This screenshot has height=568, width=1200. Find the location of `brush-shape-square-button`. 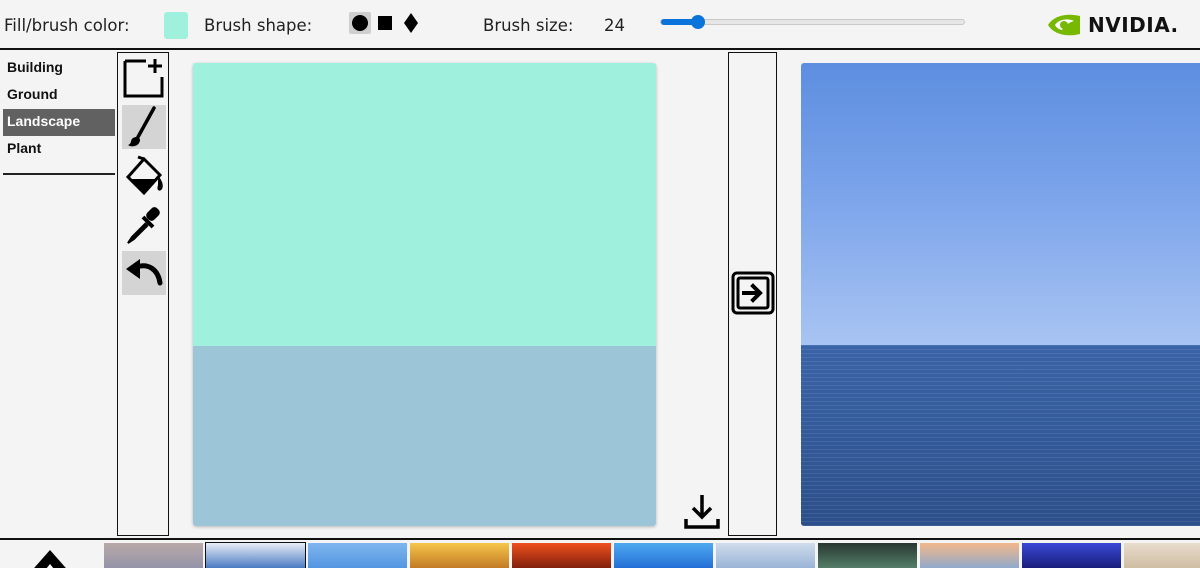

brush-shape-square-button is located at coordinates (385, 23).